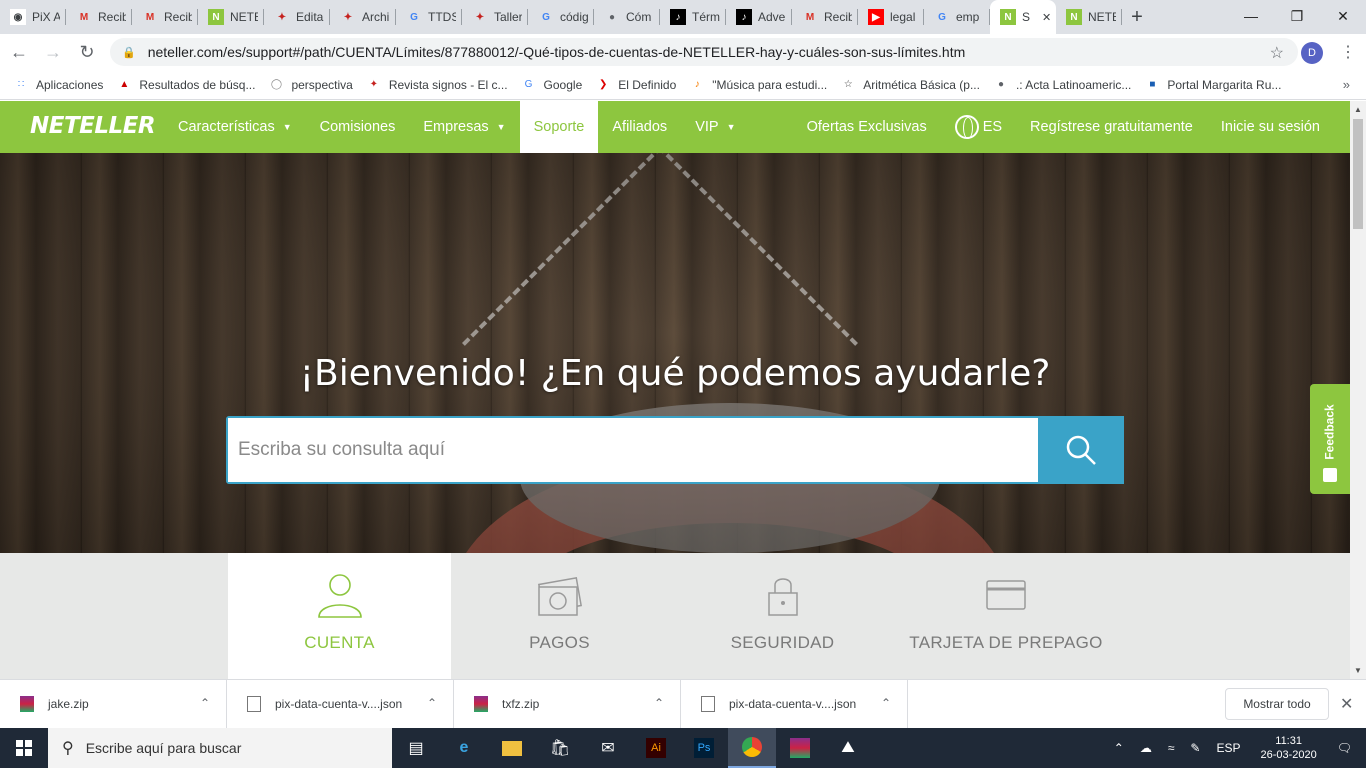 Image resolution: width=1366 pixels, height=768 pixels. Describe the element at coordinates (782, 616) in the screenshot. I see `category-seguridad: SEGURIDAD` at that location.